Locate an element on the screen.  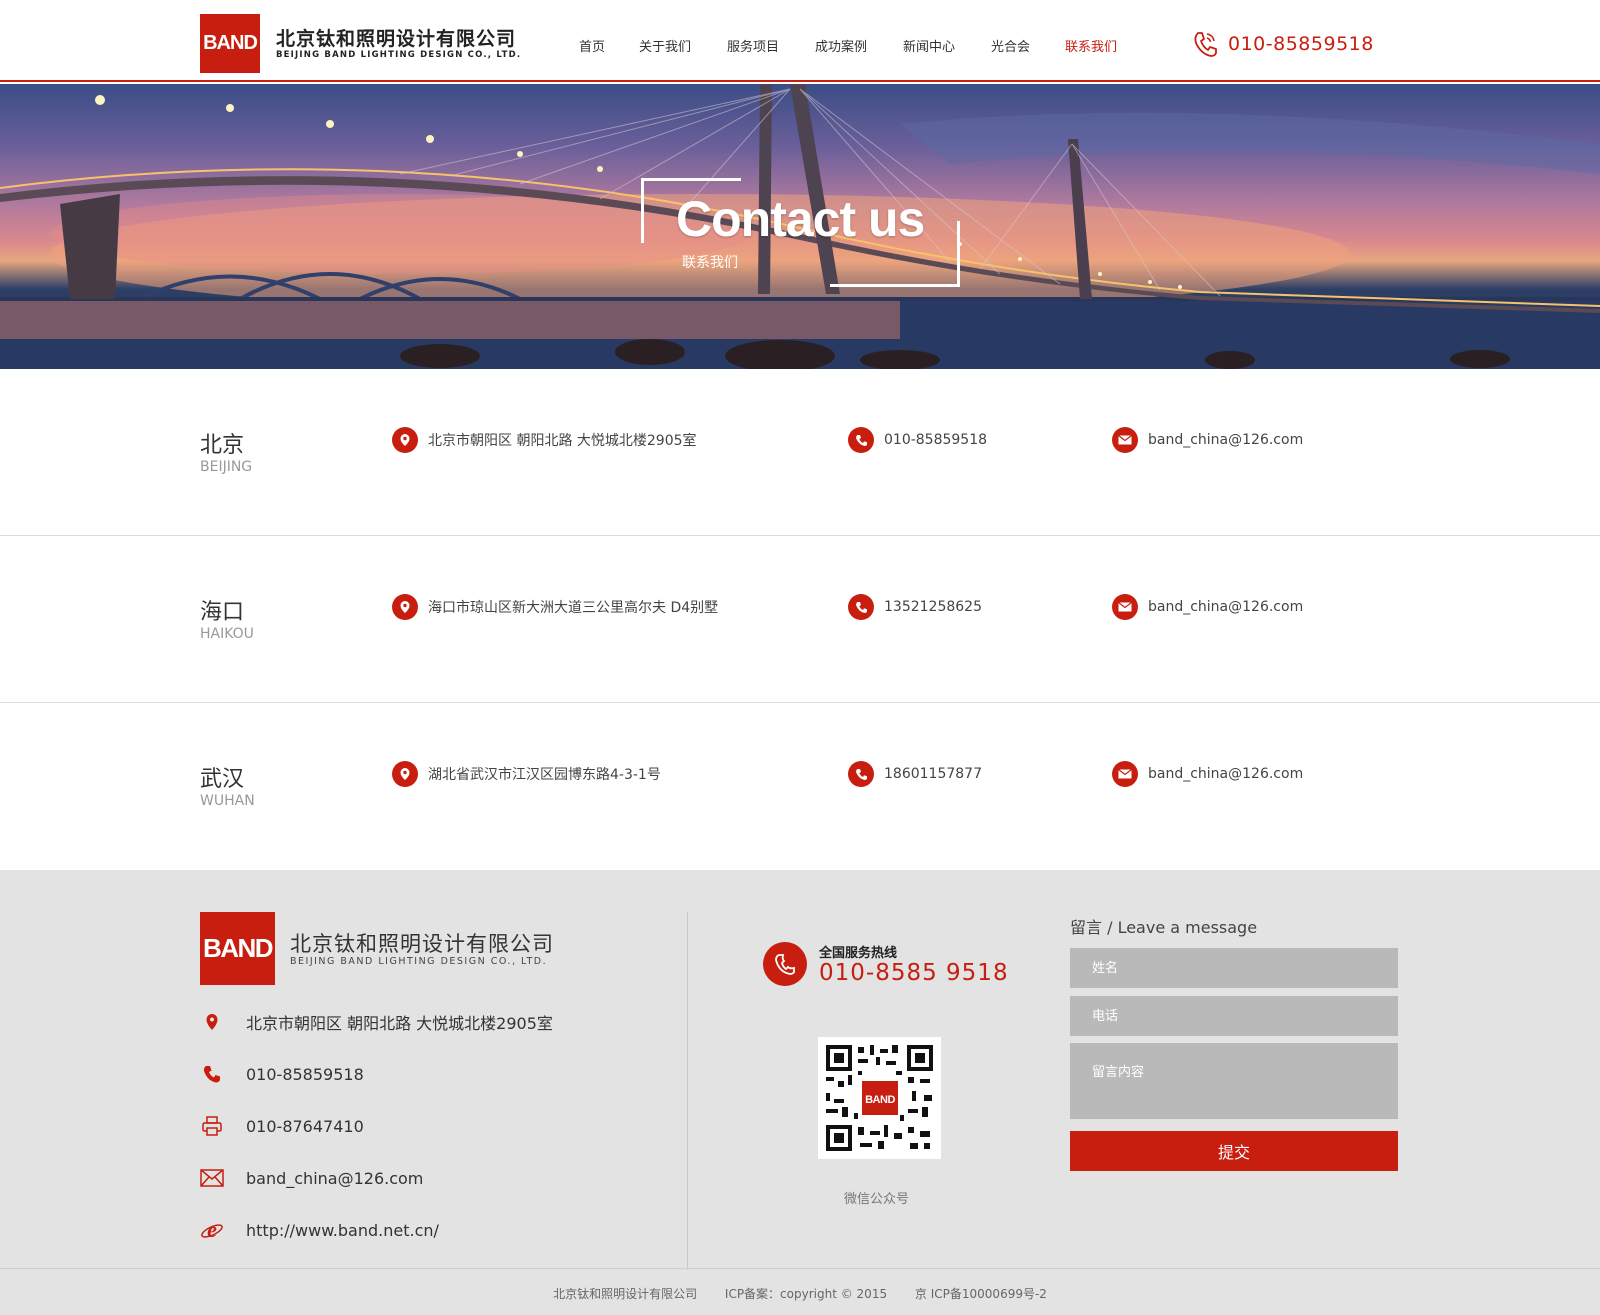
nav-services: 服务项目 is located at coordinates (753, 45).